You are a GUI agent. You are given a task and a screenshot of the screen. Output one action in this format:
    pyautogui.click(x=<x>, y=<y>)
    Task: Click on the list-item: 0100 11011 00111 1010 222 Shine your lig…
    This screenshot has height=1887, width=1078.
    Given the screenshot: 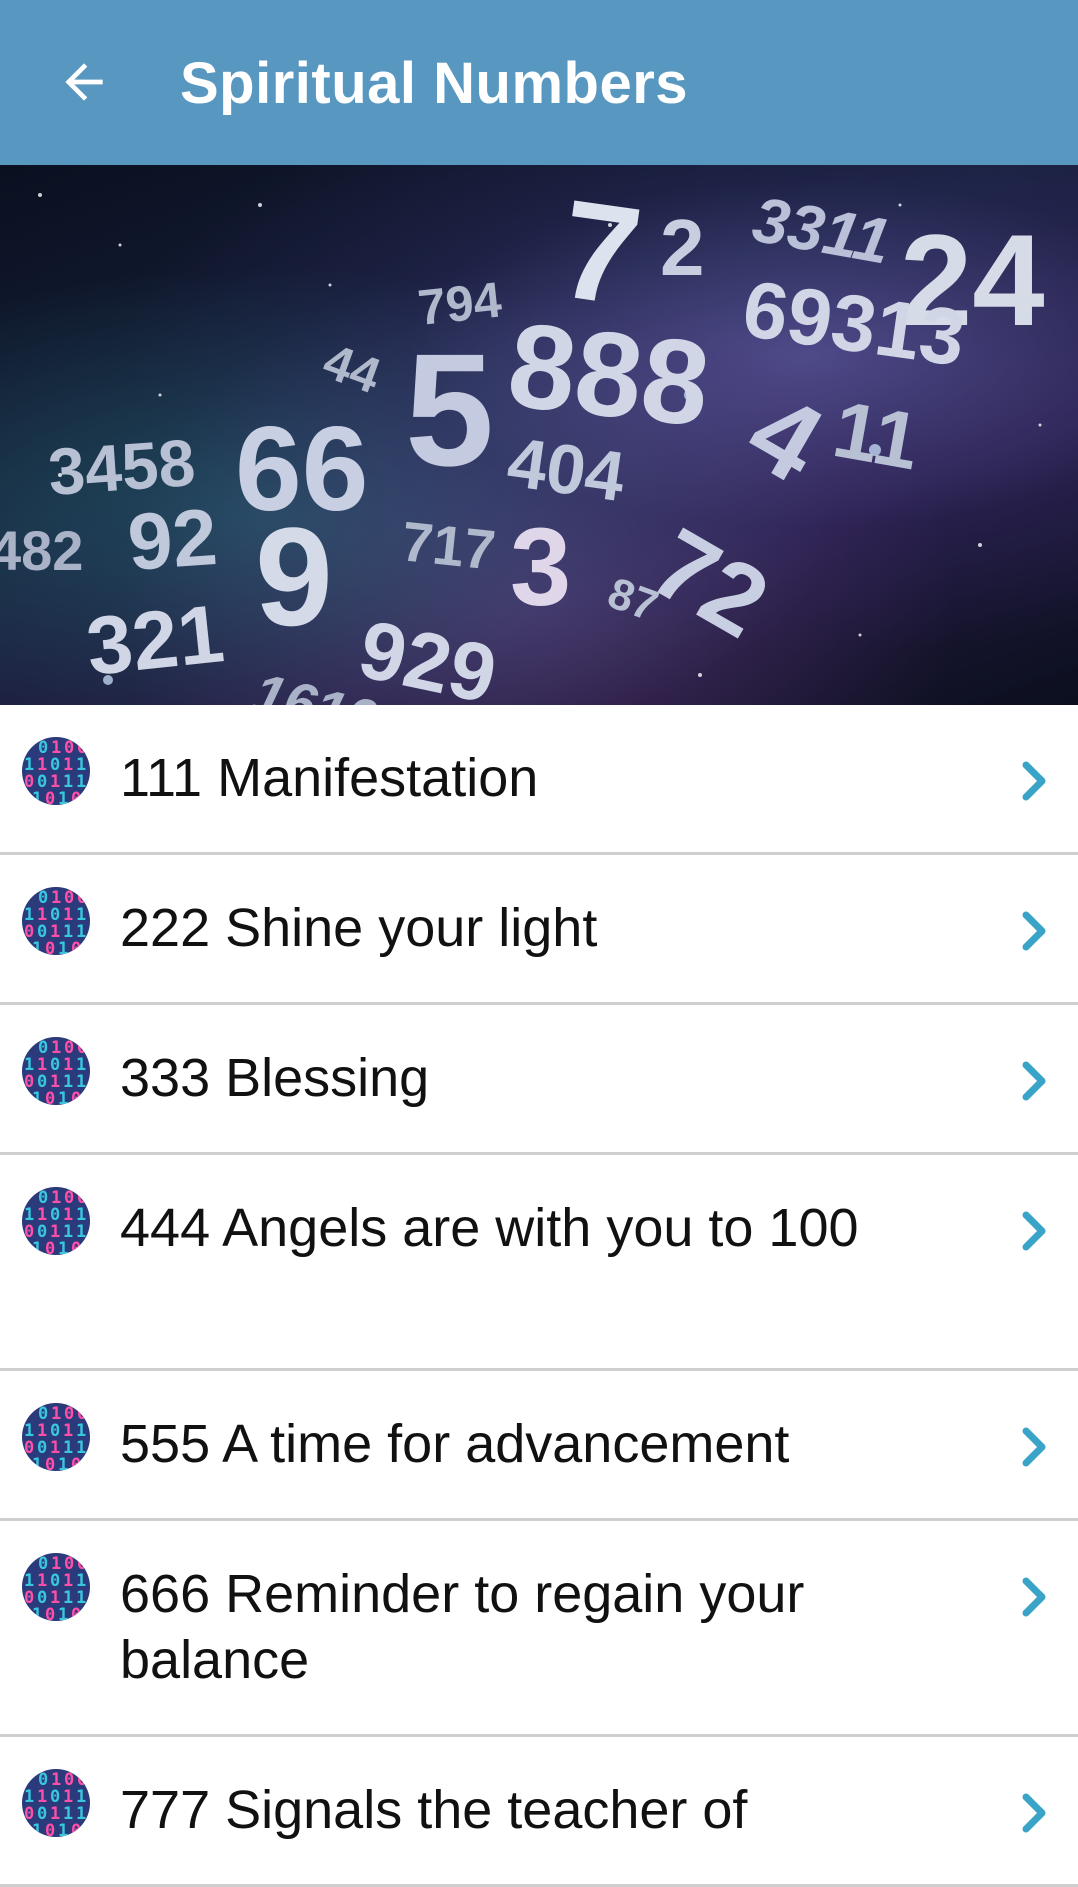 What is the action you would take?
    pyautogui.click(x=539, y=930)
    